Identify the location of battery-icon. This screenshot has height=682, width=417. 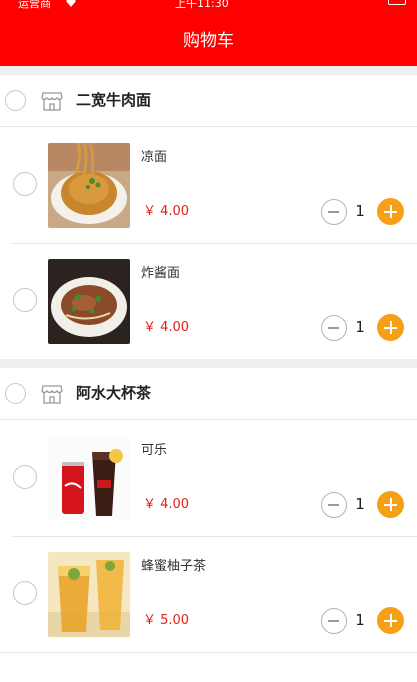
(397, 2).